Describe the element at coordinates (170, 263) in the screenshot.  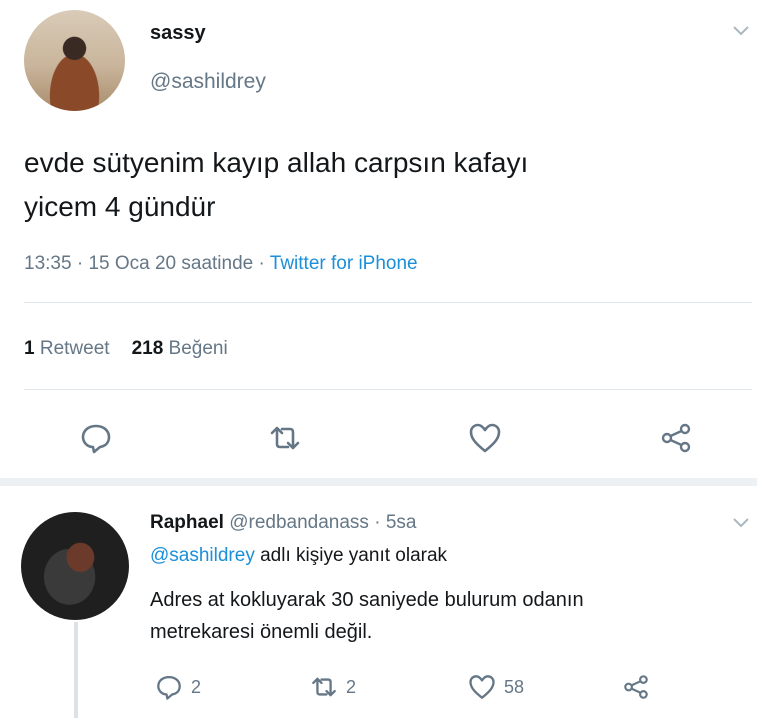
I see `tweet-date: 15 Oca 20 saatinde` at that location.